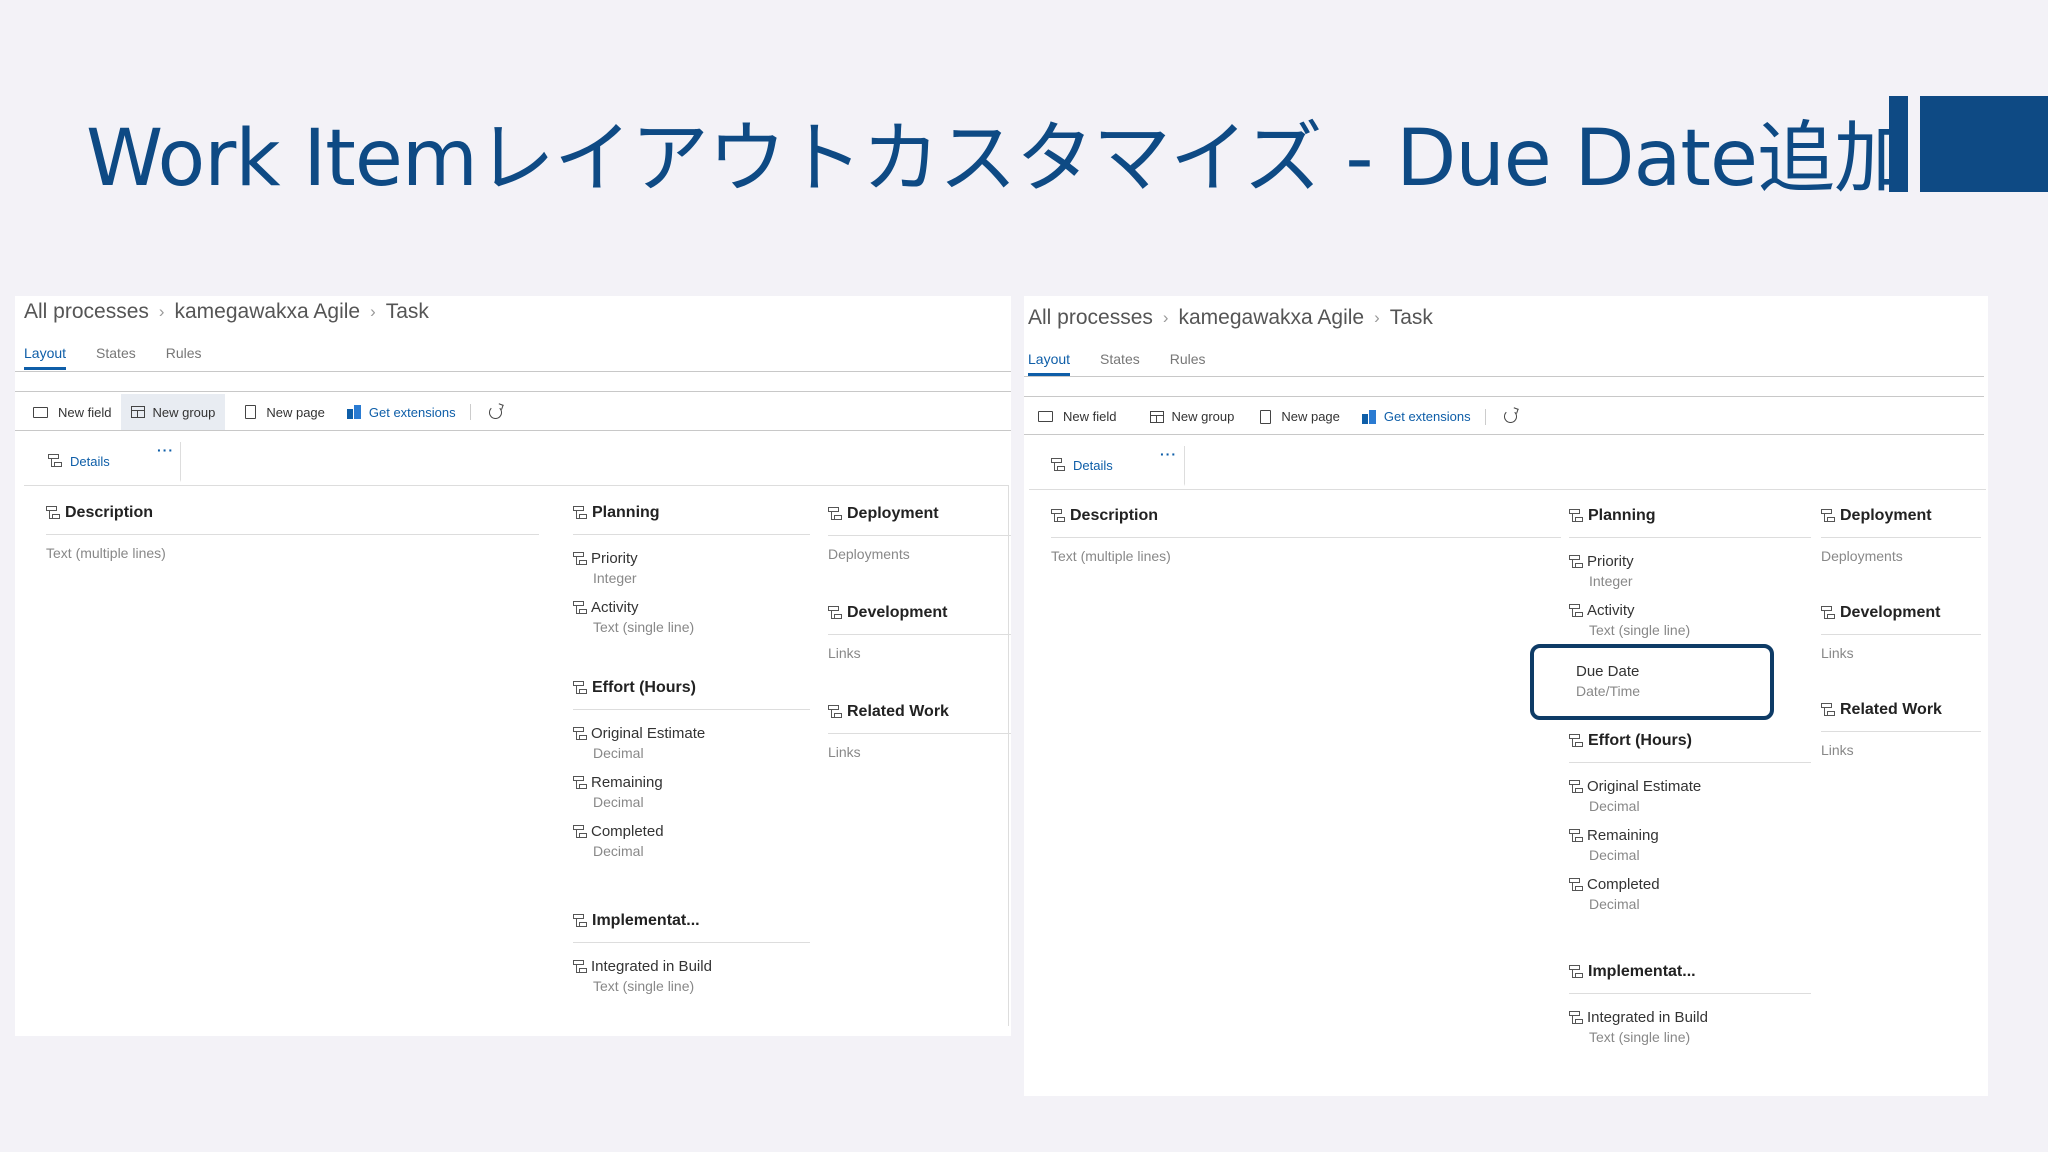 This screenshot has width=2048, height=1152. Describe the element at coordinates (353, 412) in the screenshot. I see `extensions-icon` at that location.